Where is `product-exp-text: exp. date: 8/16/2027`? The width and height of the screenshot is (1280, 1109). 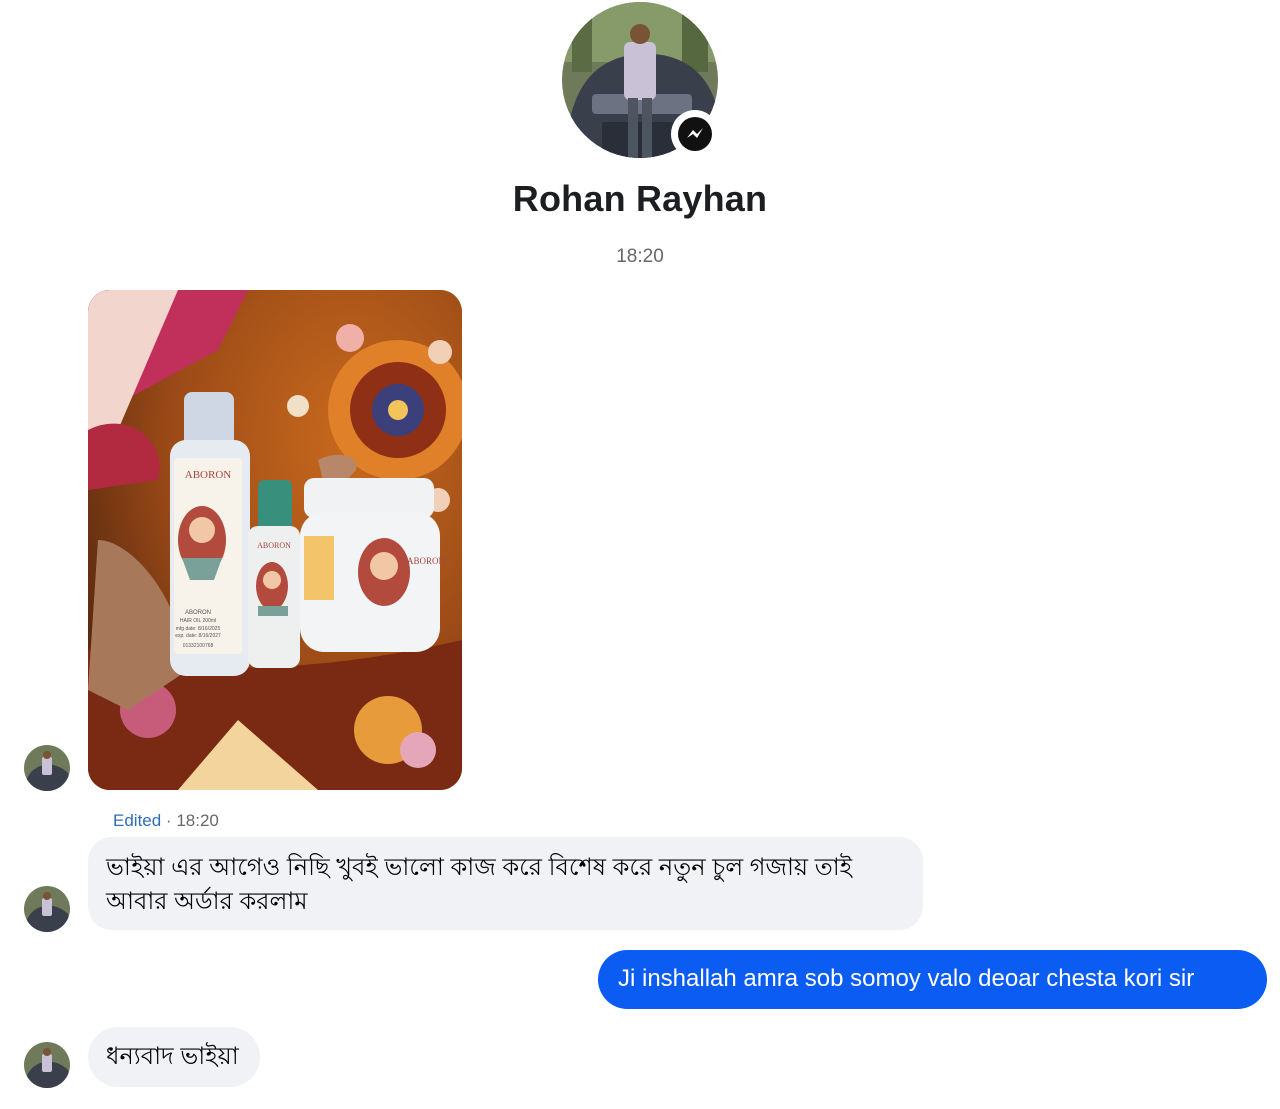 product-exp-text: exp. date: 8/16/2027 is located at coordinates (198, 636).